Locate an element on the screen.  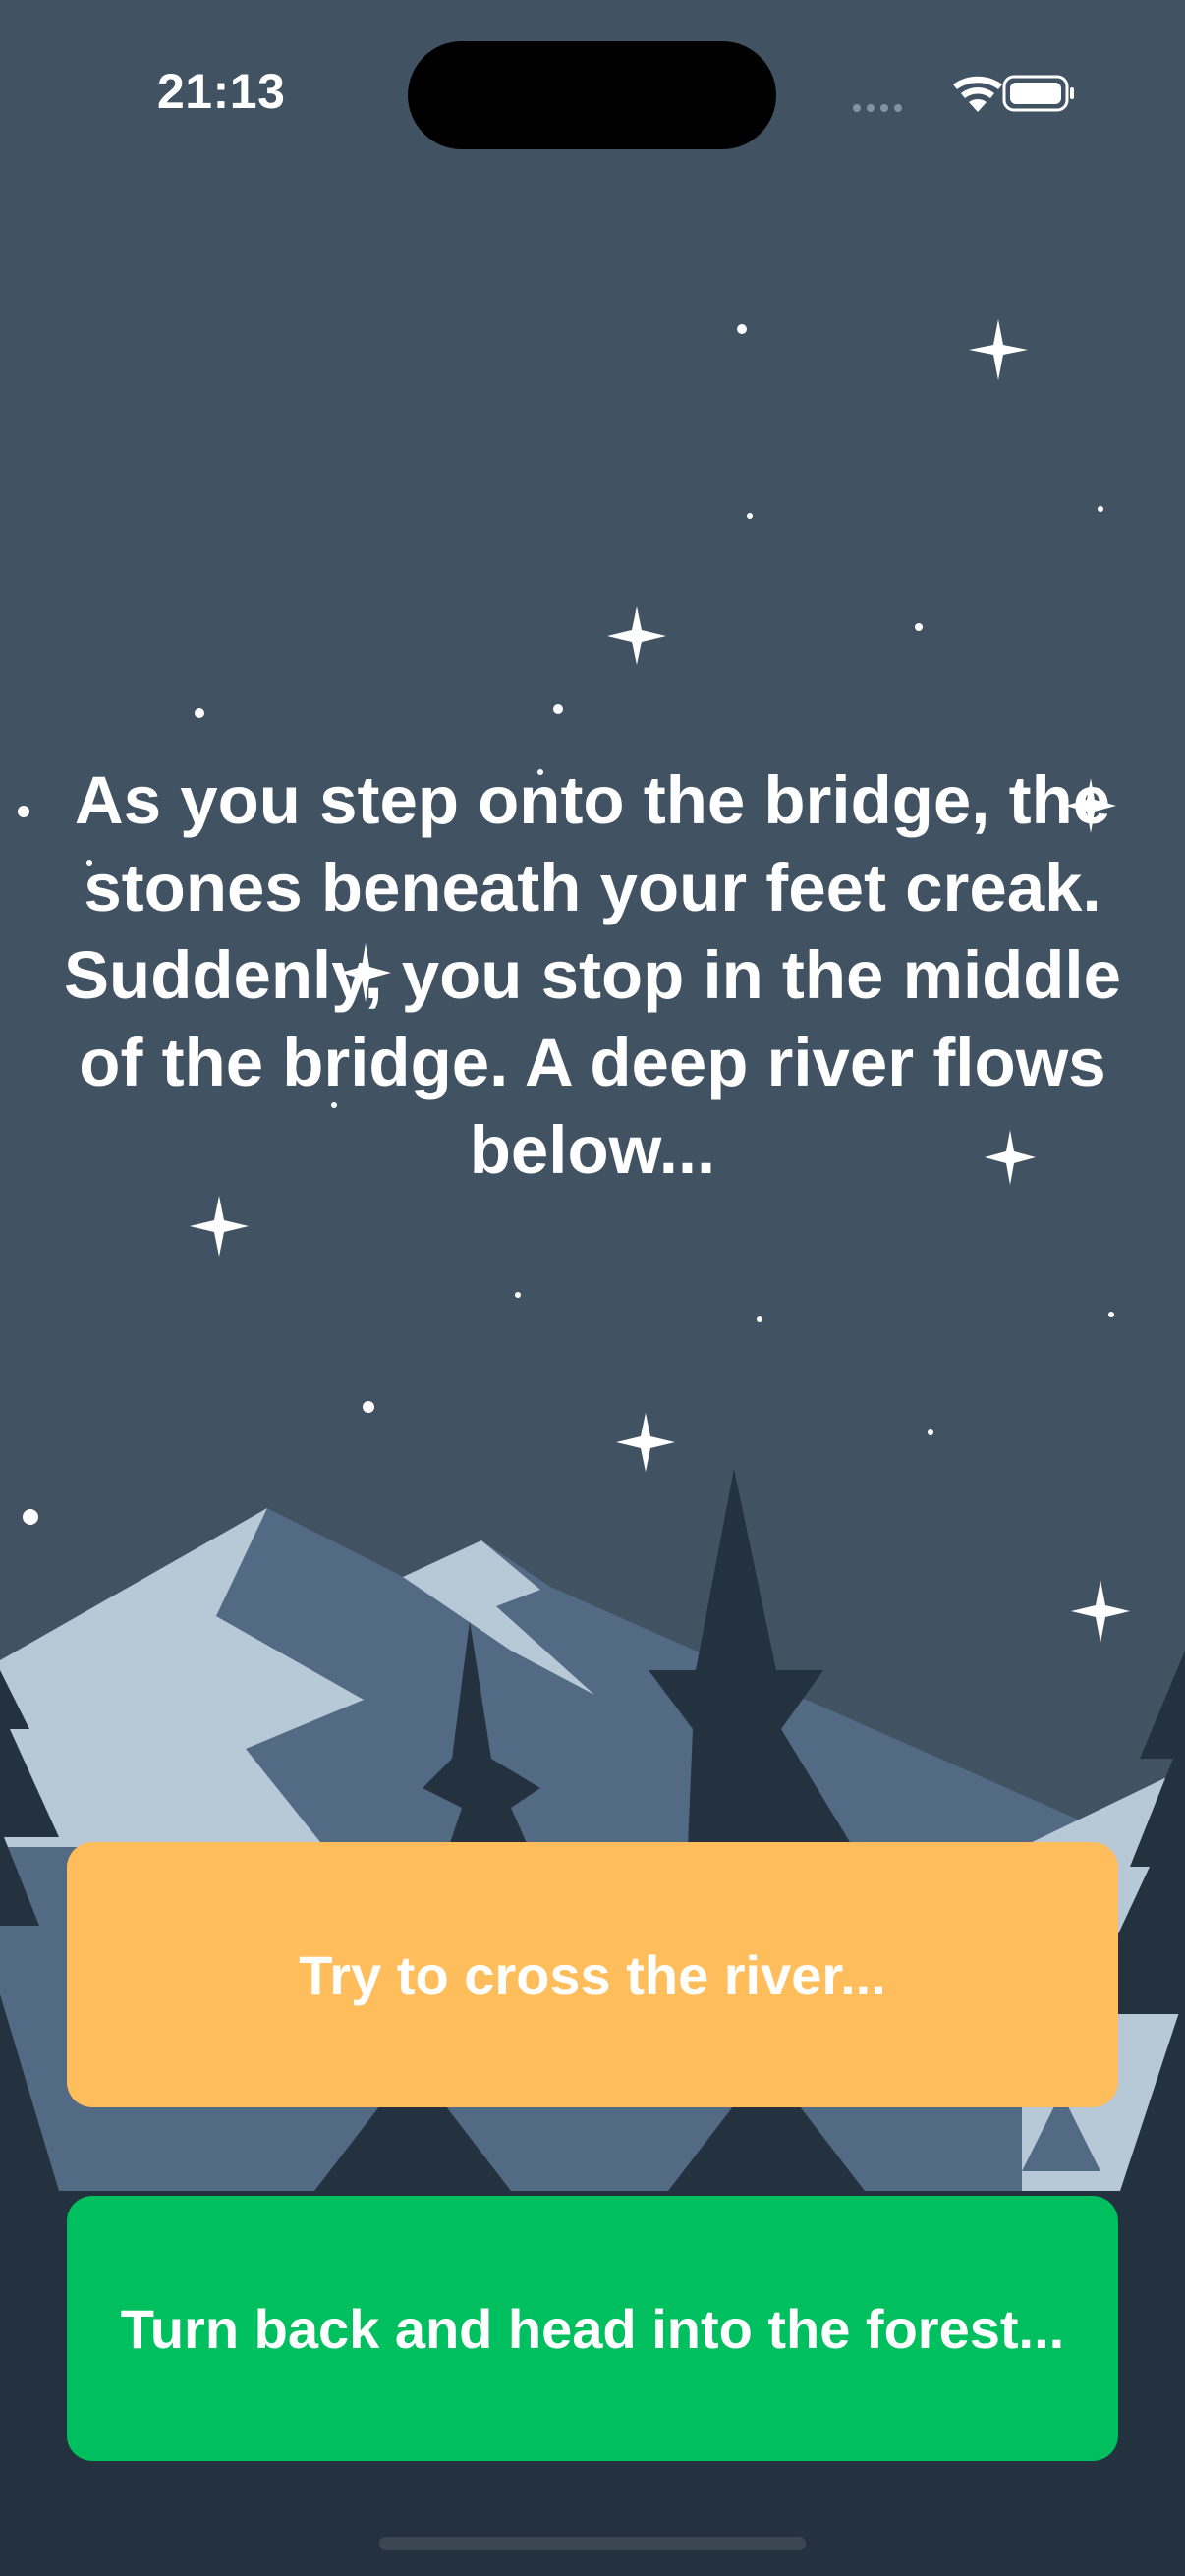
status-icons is located at coordinates (964, 93).